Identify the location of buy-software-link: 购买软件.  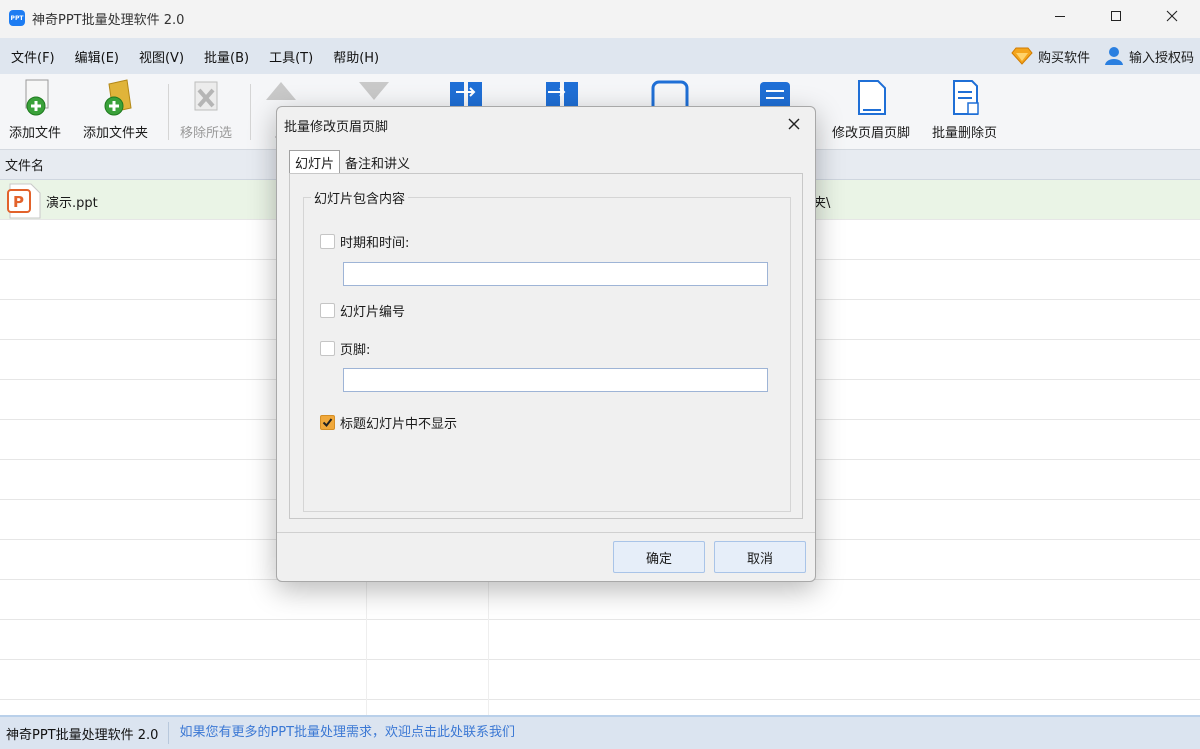
(1050, 56).